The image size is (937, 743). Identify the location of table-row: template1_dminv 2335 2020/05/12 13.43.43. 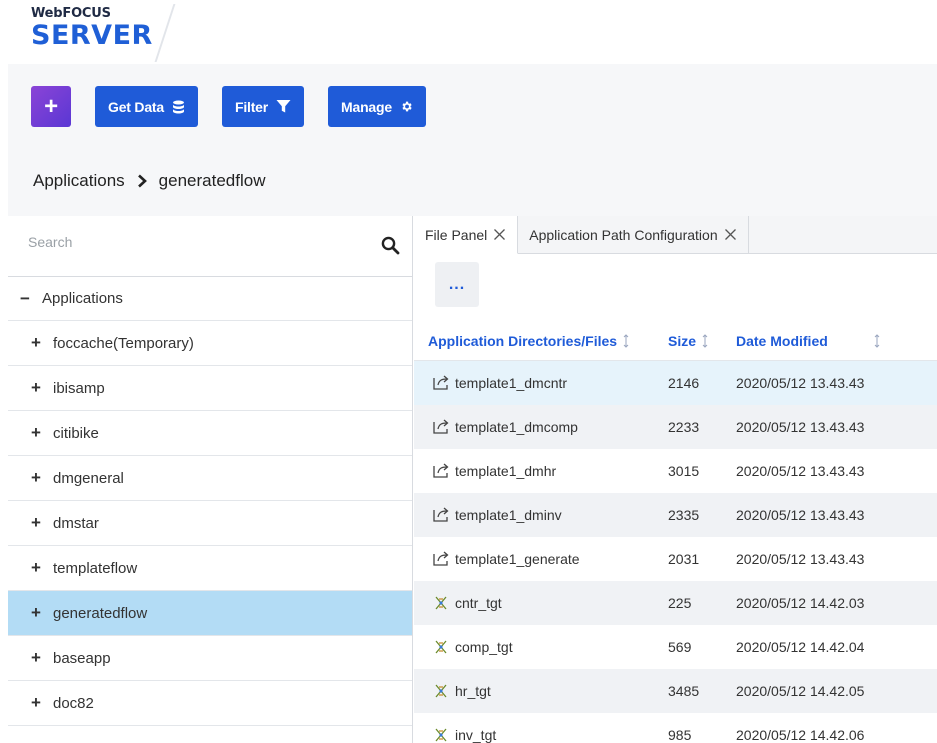
(675, 515).